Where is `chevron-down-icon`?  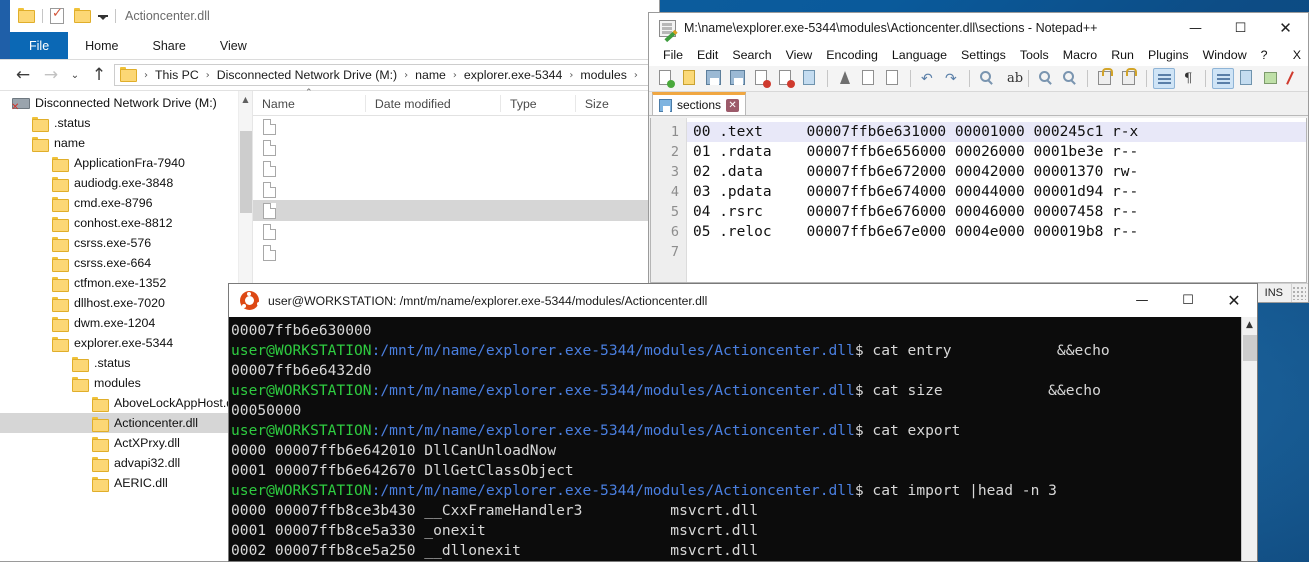 chevron-down-icon is located at coordinates (103, 17).